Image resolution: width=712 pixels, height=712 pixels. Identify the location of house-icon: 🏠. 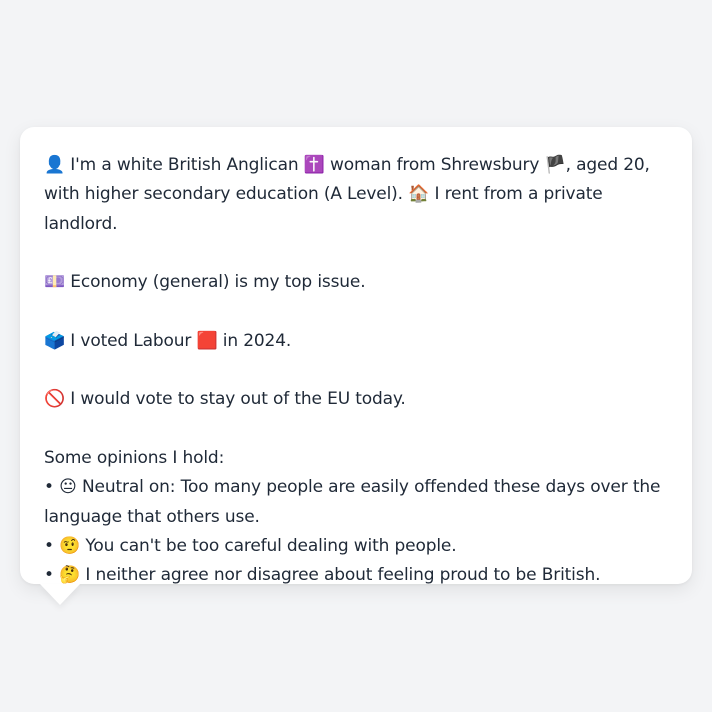
(419, 194).